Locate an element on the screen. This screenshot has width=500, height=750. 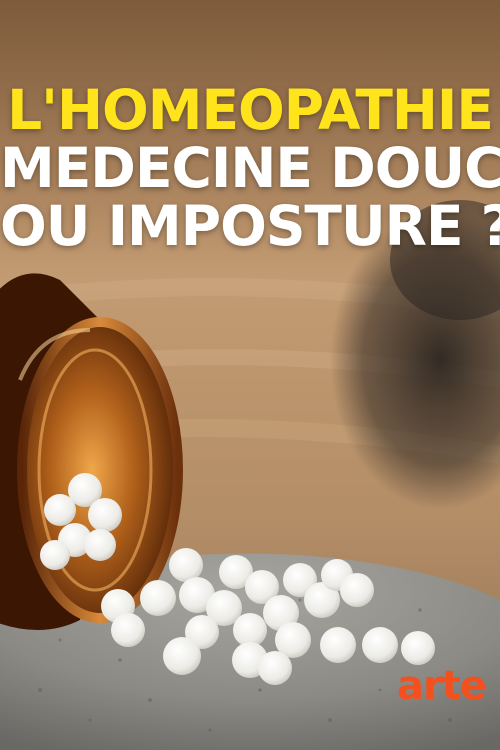
title-line-2: MEDECINE DOUCE is located at coordinates (250, 168).